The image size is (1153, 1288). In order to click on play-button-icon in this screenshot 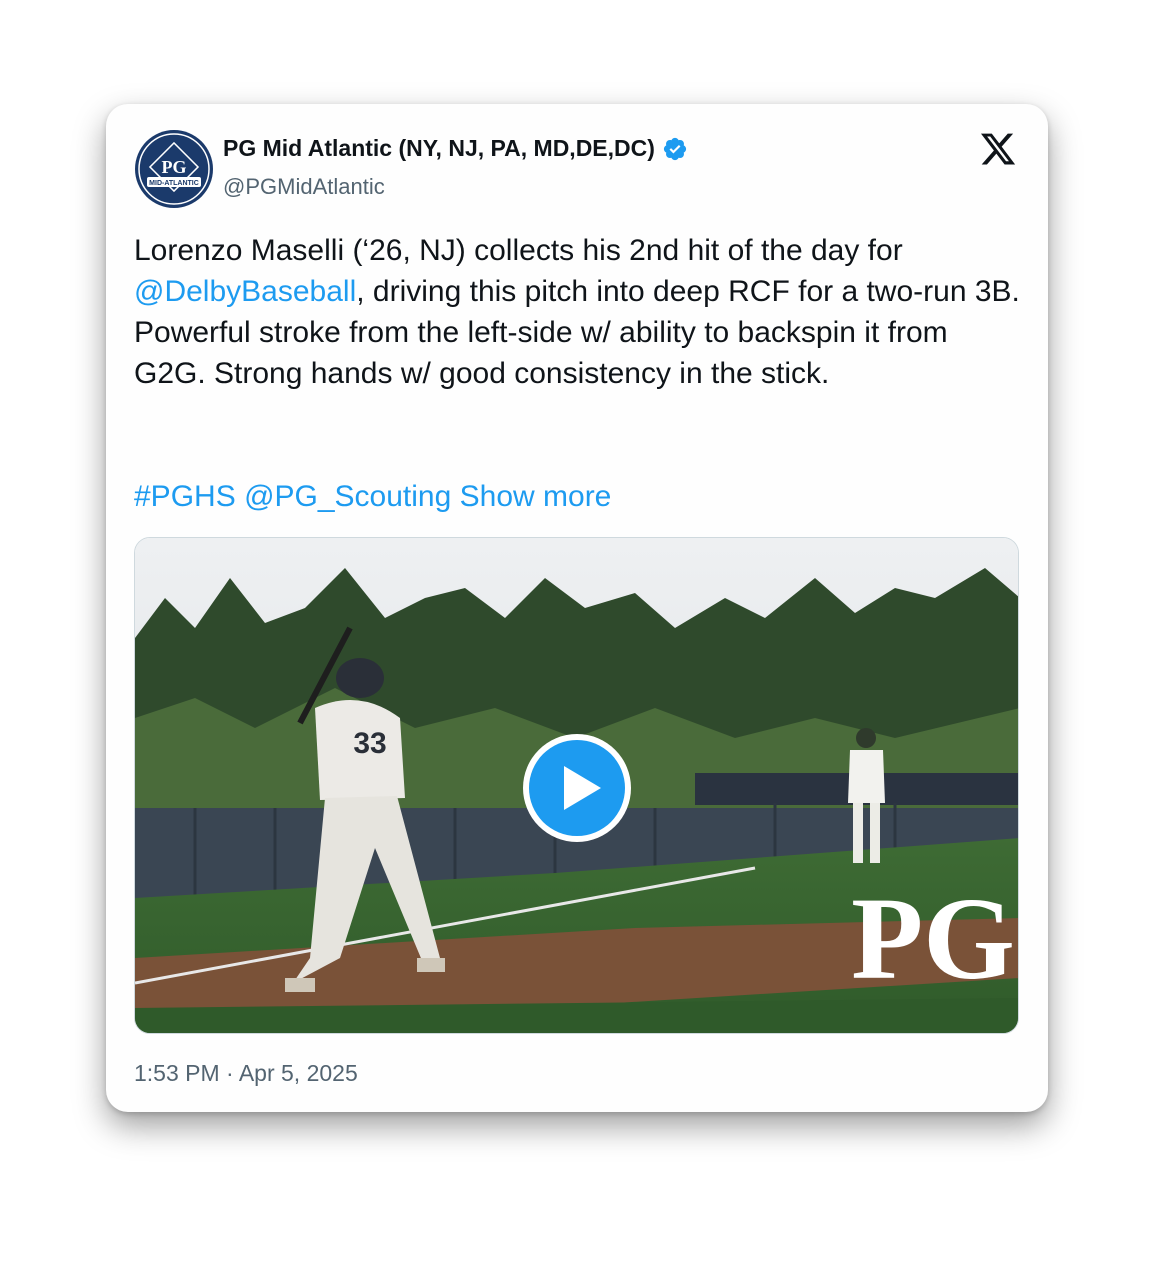, I will do `click(577, 788)`.